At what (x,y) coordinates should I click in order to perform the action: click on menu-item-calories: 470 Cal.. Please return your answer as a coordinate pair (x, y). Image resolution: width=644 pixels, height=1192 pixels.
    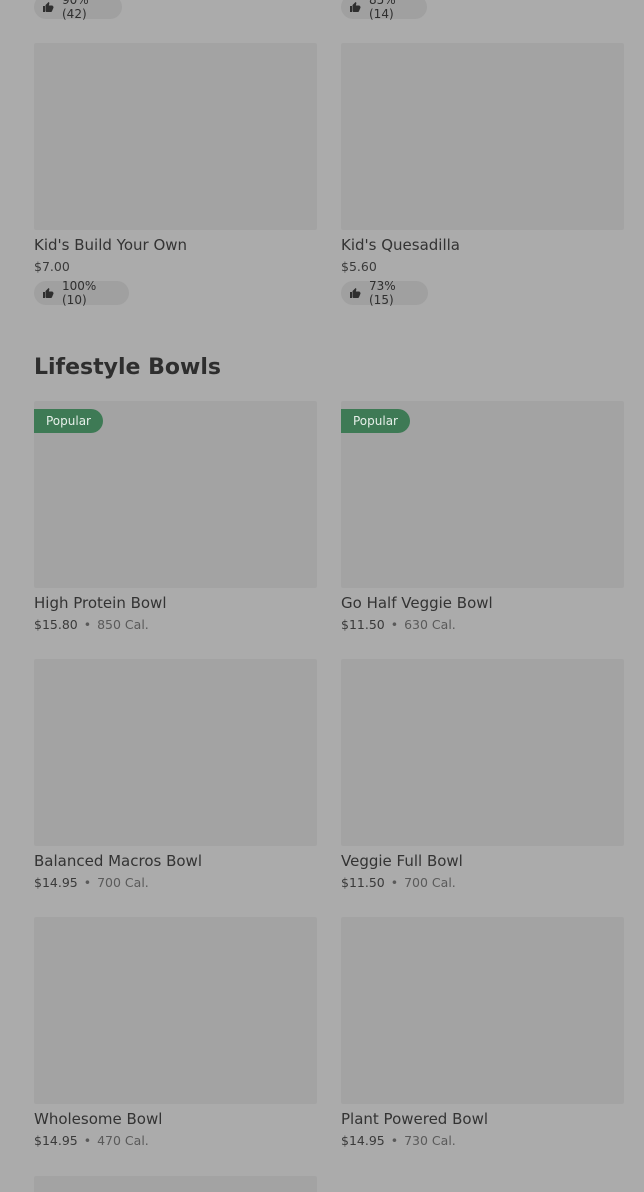
    Looking at the image, I should click on (123, 1140).